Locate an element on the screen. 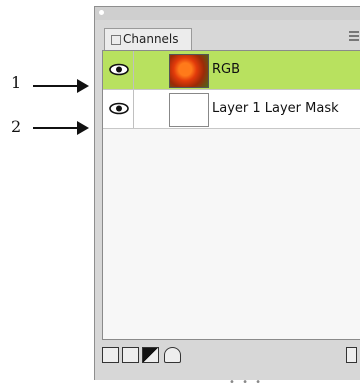 The height and width of the screenshot is (388, 360). panel-menu-icon is located at coordinates (354, 36).